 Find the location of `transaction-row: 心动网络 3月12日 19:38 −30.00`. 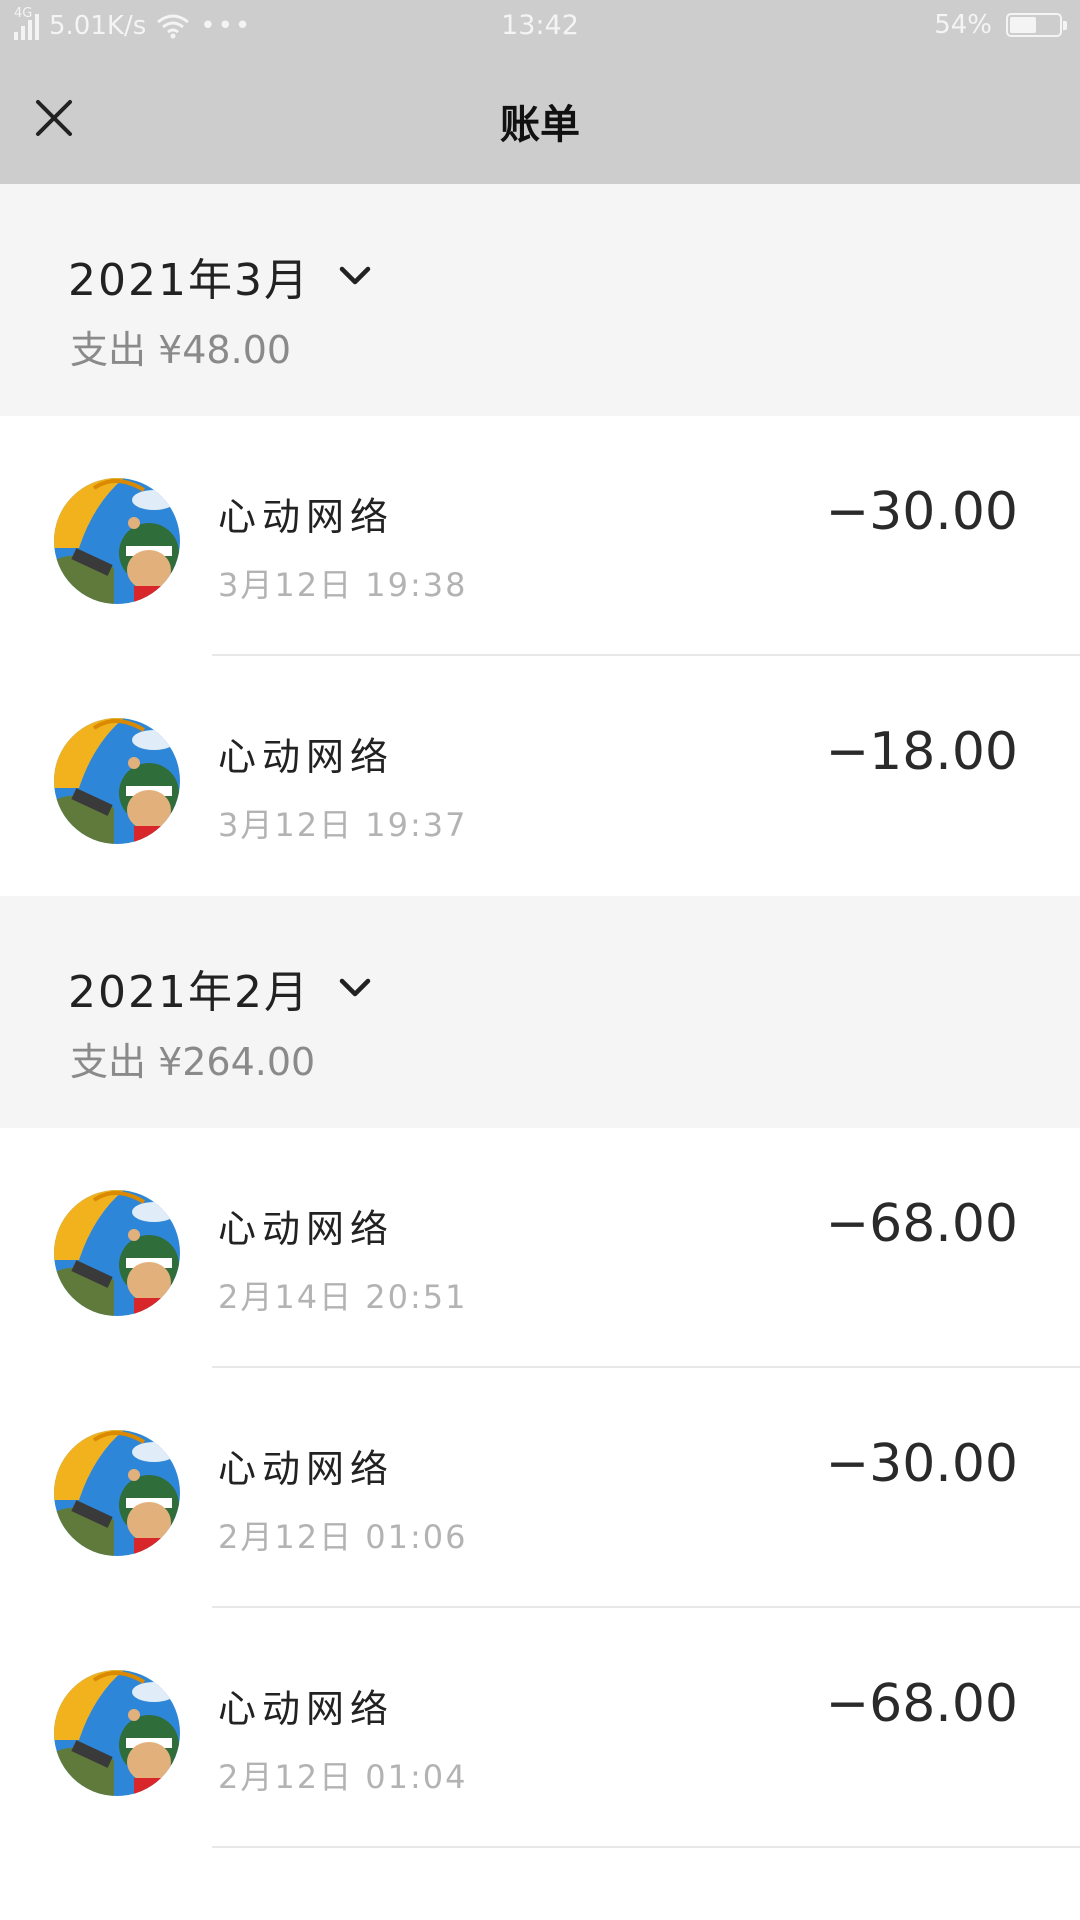

transaction-row: 心动网络 3月12日 19:38 −30.00 is located at coordinates (540, 536).